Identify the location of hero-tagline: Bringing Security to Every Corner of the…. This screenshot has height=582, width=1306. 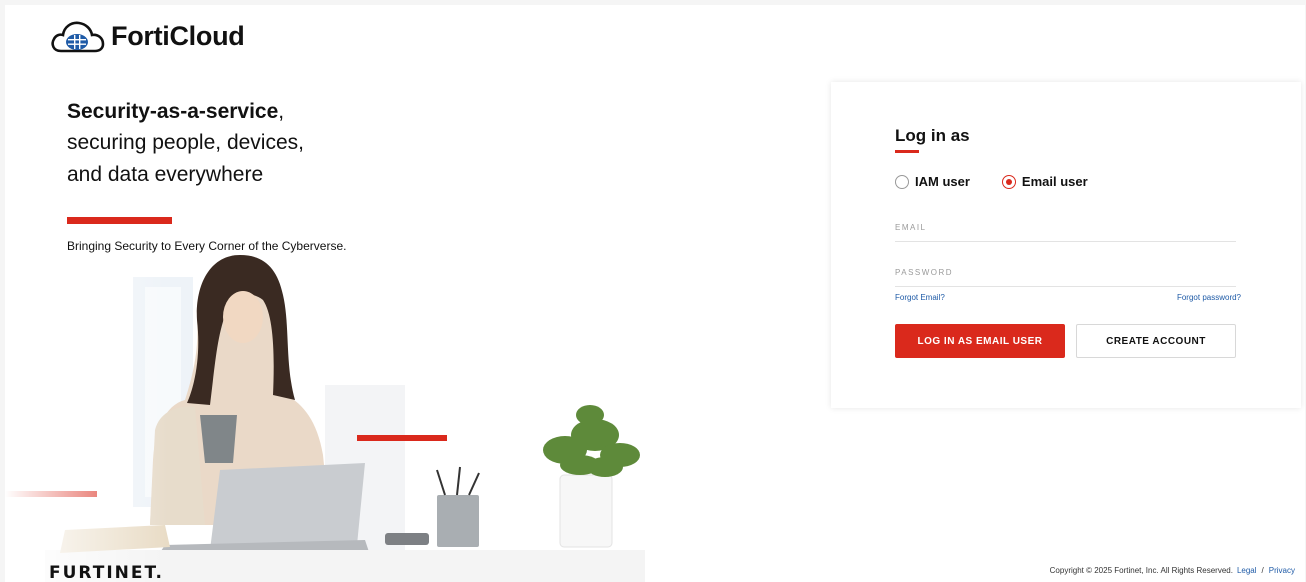
(207, 246).